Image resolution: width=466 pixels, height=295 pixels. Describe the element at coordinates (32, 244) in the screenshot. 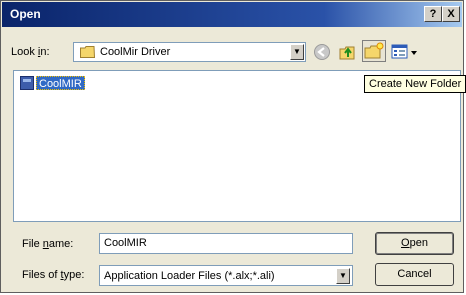

I see `file-name-label-prefix: File` at that location.